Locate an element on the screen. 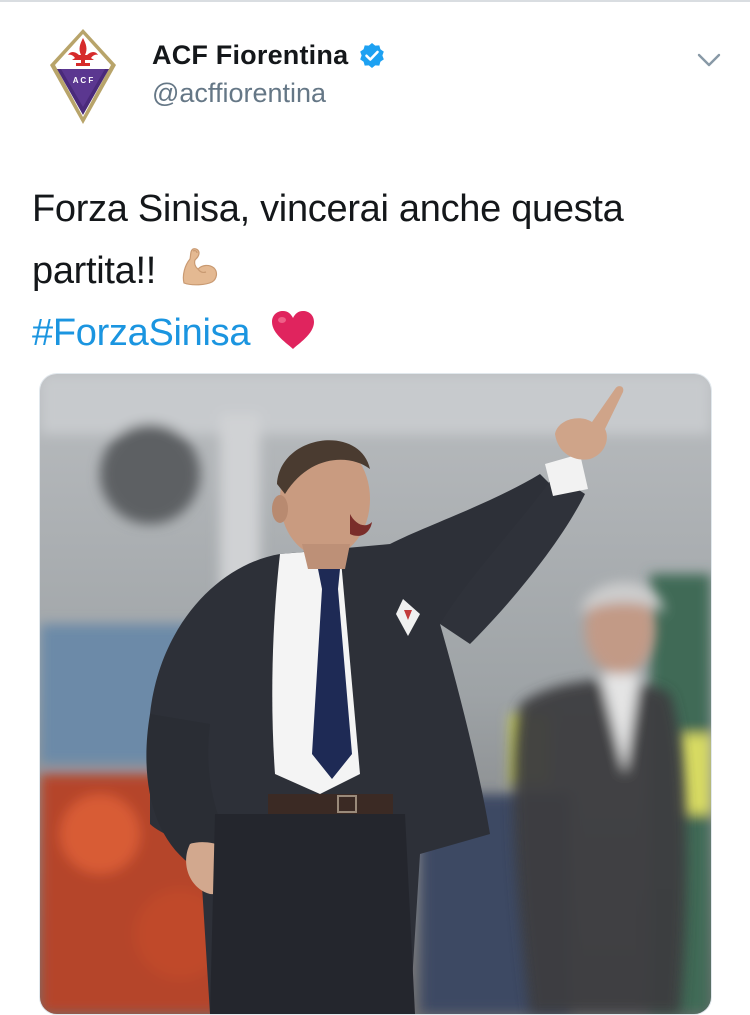 The image size is (750, 1015). verified-badge-icon is located at coordinates (372, 55).